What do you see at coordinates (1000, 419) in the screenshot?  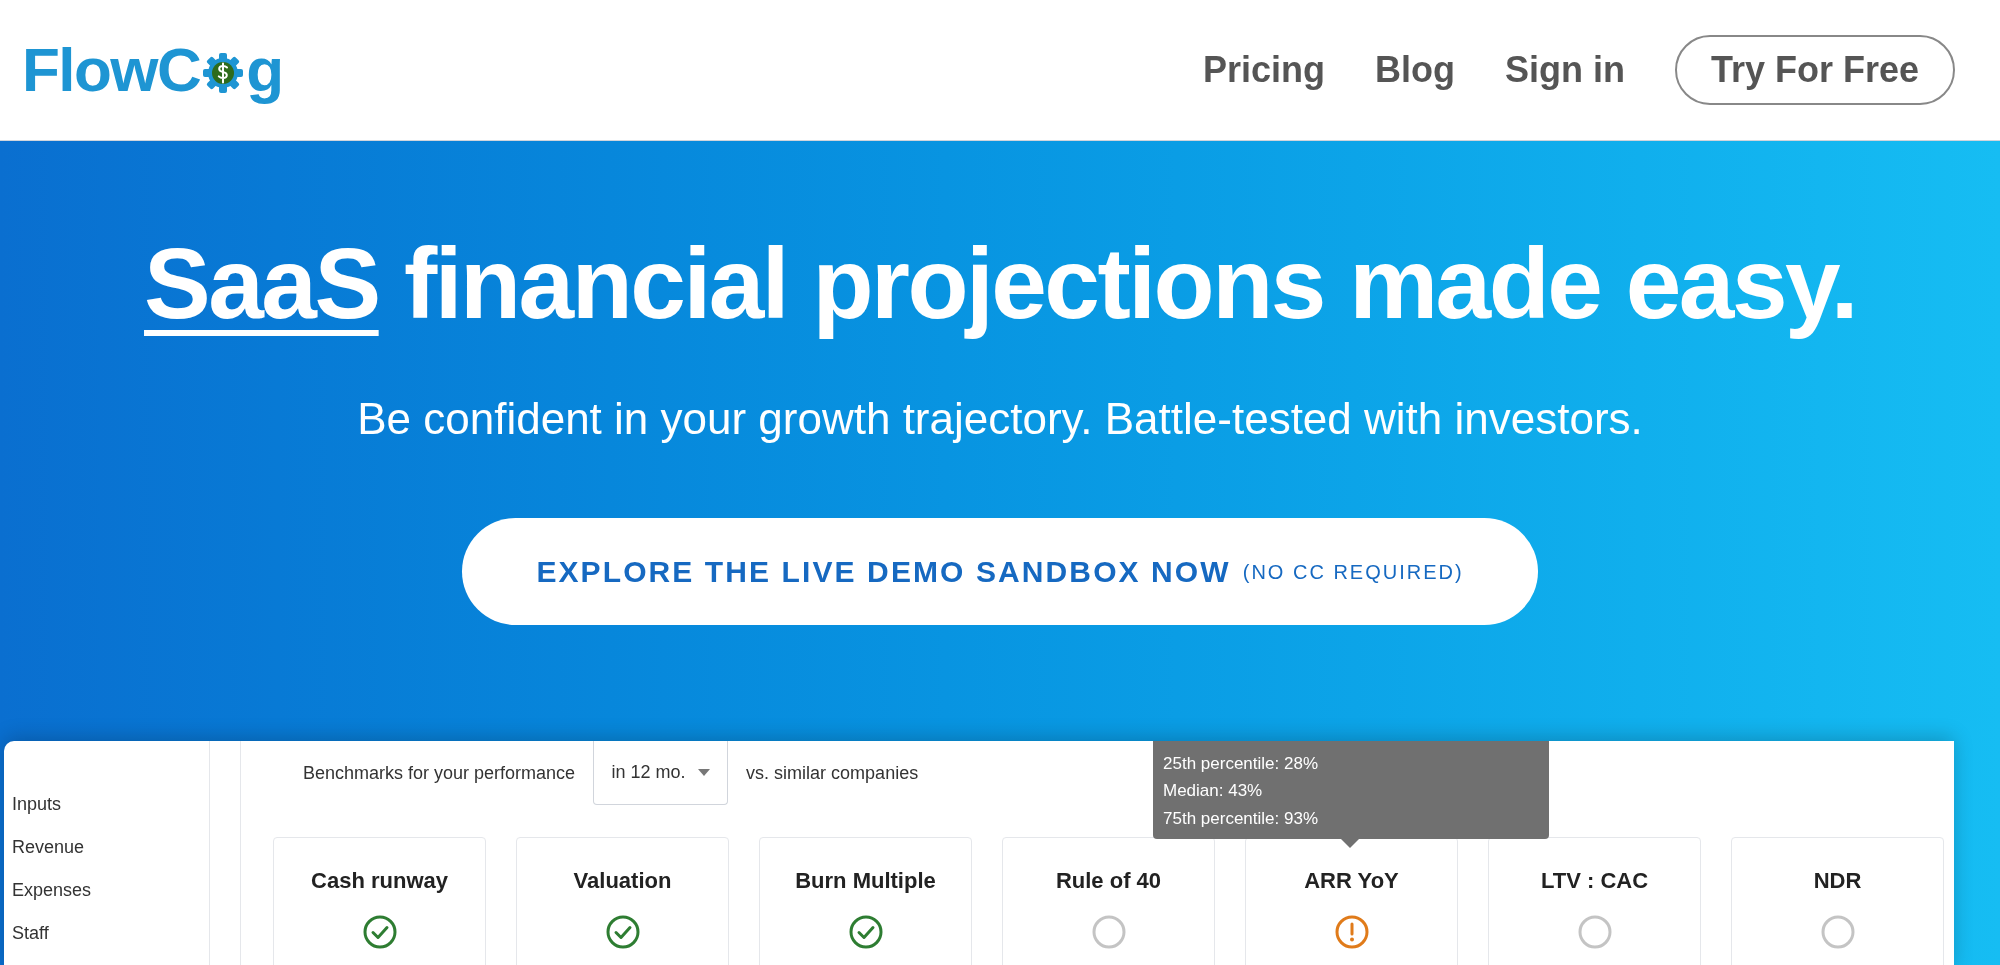 I see `subtitle: Be confident in your growth trajectory. Battle-tested with investors.` at bounding box center [1000, 419].